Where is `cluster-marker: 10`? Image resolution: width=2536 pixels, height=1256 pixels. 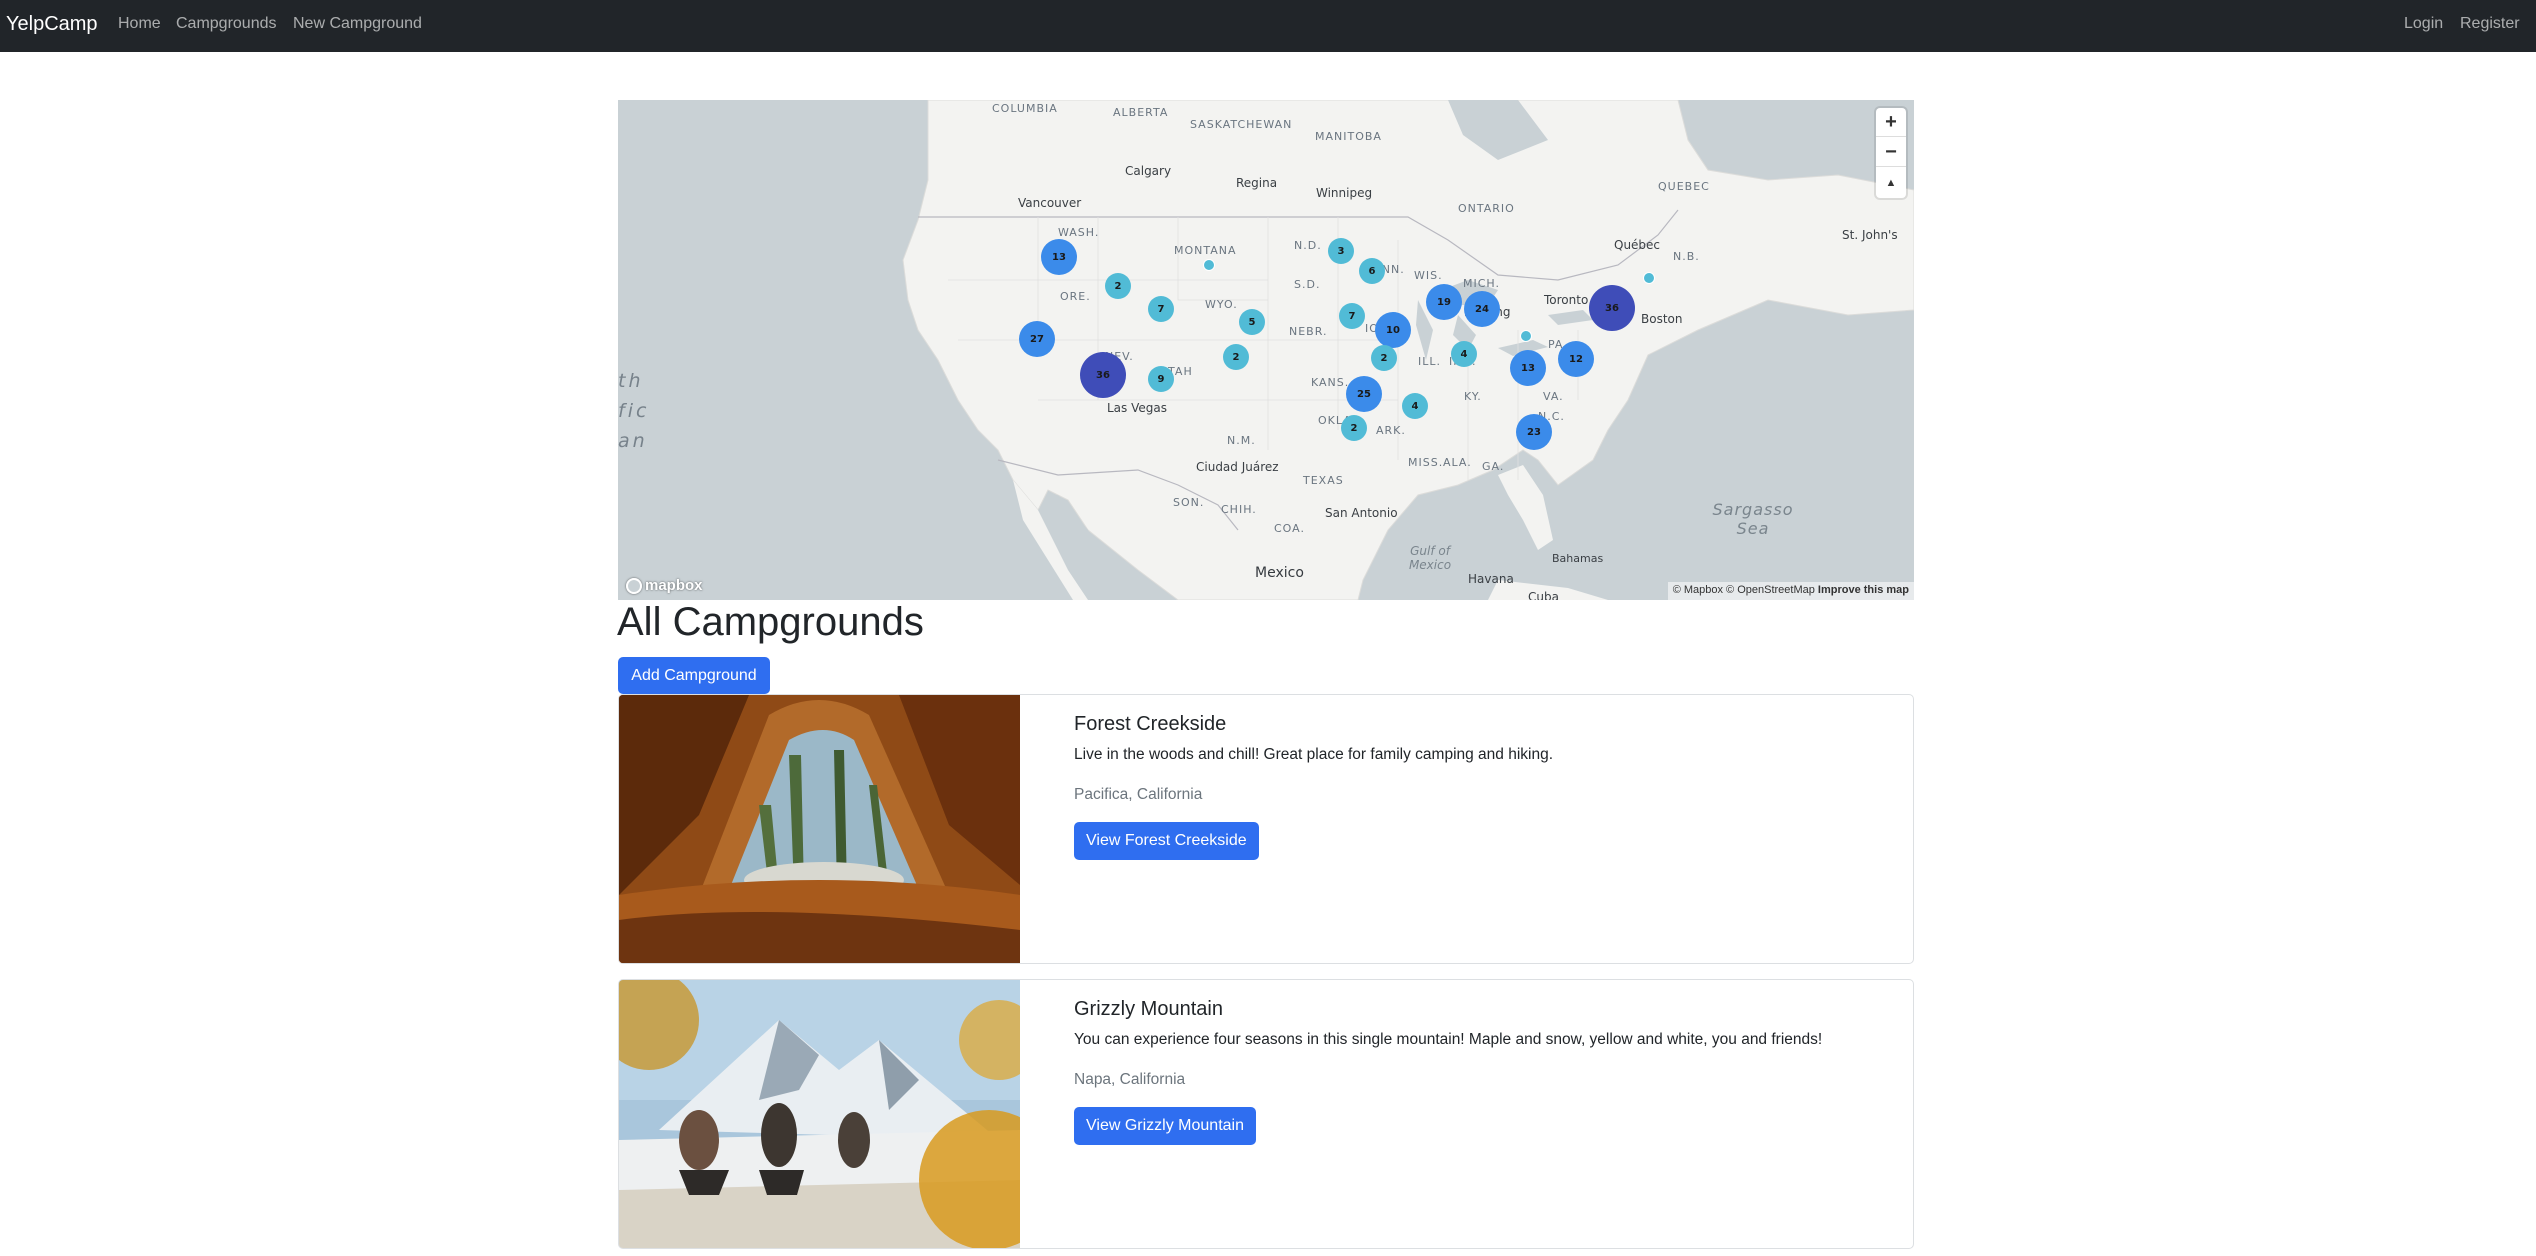
cluster-marker: 10 is located at coordinates (1393, 330).